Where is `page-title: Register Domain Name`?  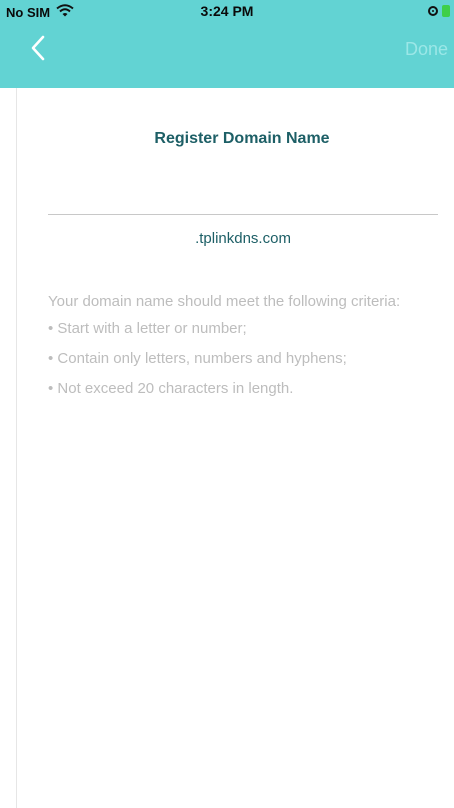 page-title: Register Domain Name is located at coordinates (242, 138).